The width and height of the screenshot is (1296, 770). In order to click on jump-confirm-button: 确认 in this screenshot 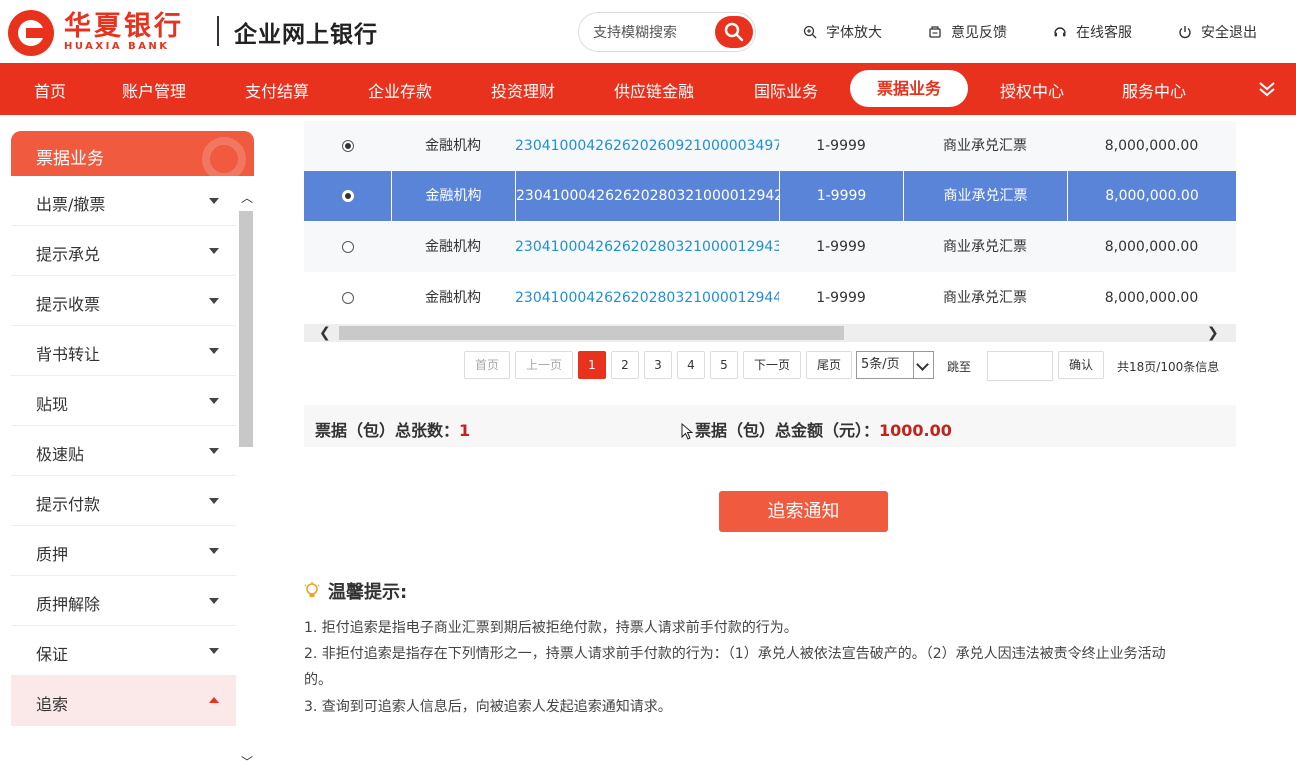, I will do `click(1081, 365)`.